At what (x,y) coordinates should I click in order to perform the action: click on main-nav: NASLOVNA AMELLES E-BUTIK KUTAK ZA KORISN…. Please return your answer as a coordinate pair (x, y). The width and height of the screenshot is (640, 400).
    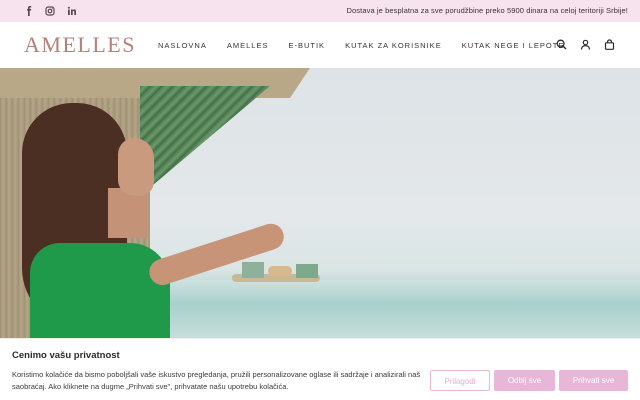
    Looking at the image, I should click on (371, 45).